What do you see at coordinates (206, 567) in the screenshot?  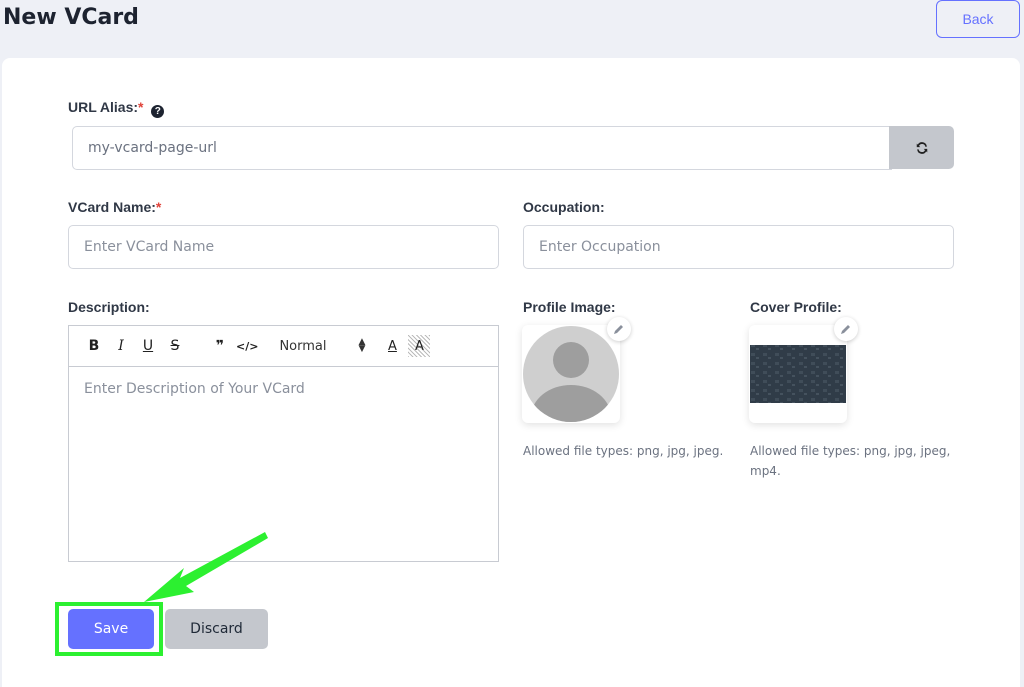 I see `annotation-arrow-icon` at bounding box center [206, 567].